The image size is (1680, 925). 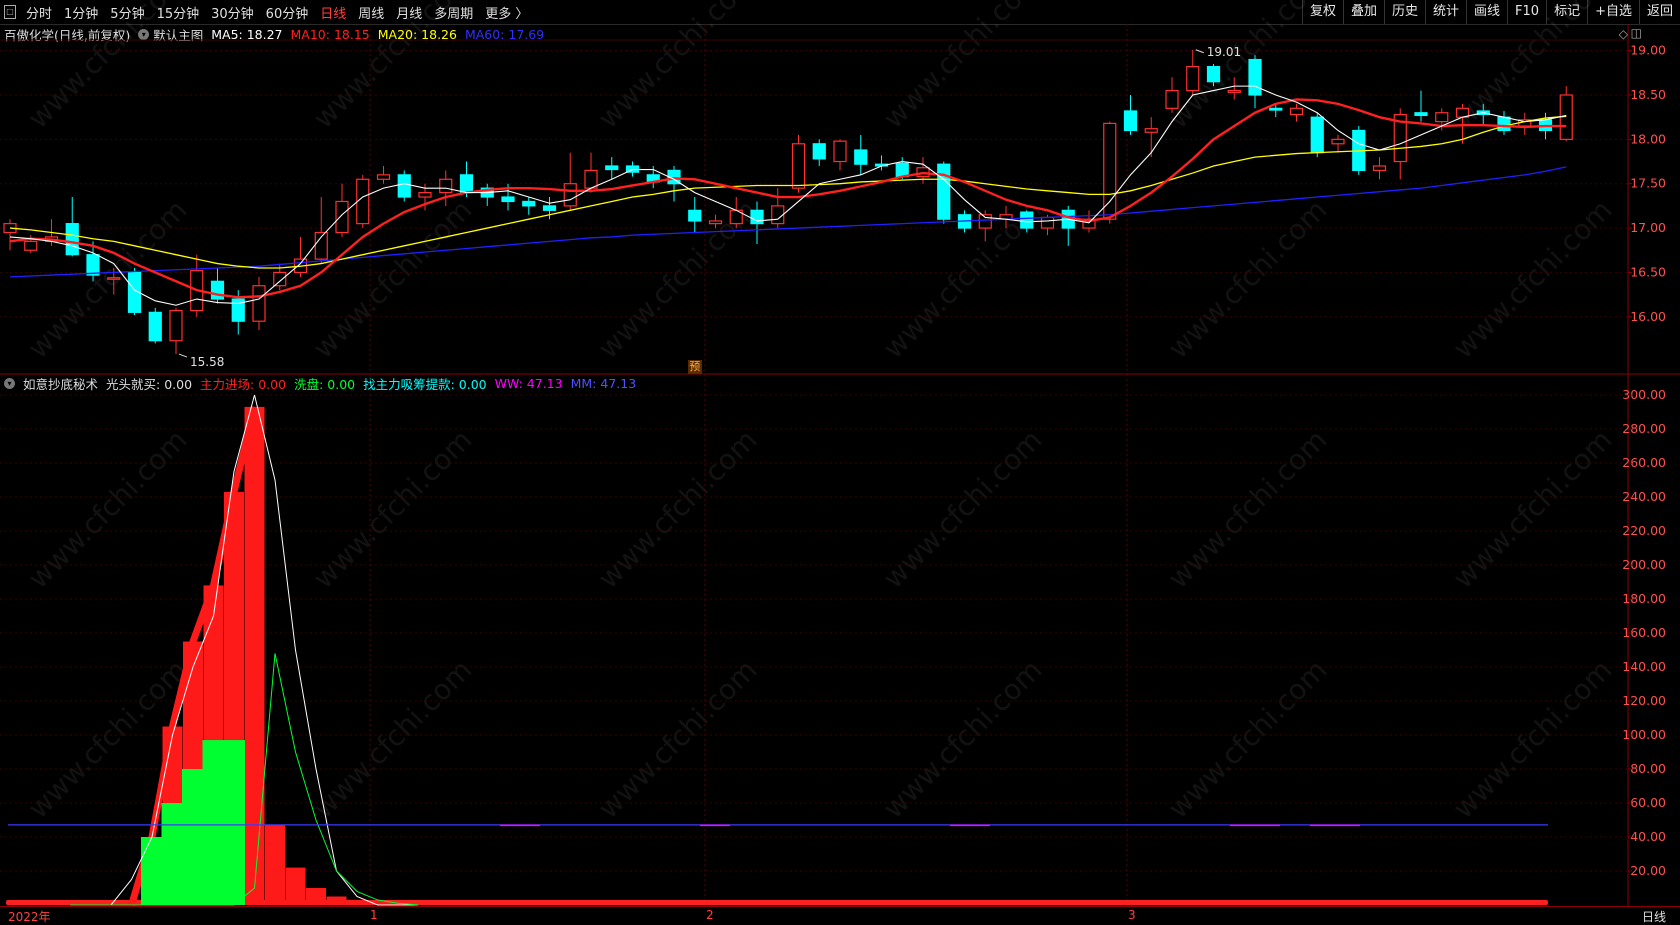 I want to click on low-label: 15.58, so click(x=207, y=362).